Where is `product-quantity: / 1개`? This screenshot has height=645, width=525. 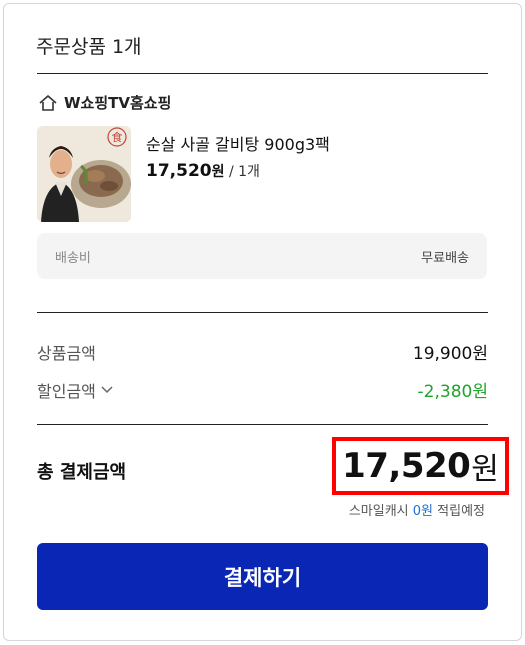
product-quantity: / 1개 is located at coordinates (244, 172).